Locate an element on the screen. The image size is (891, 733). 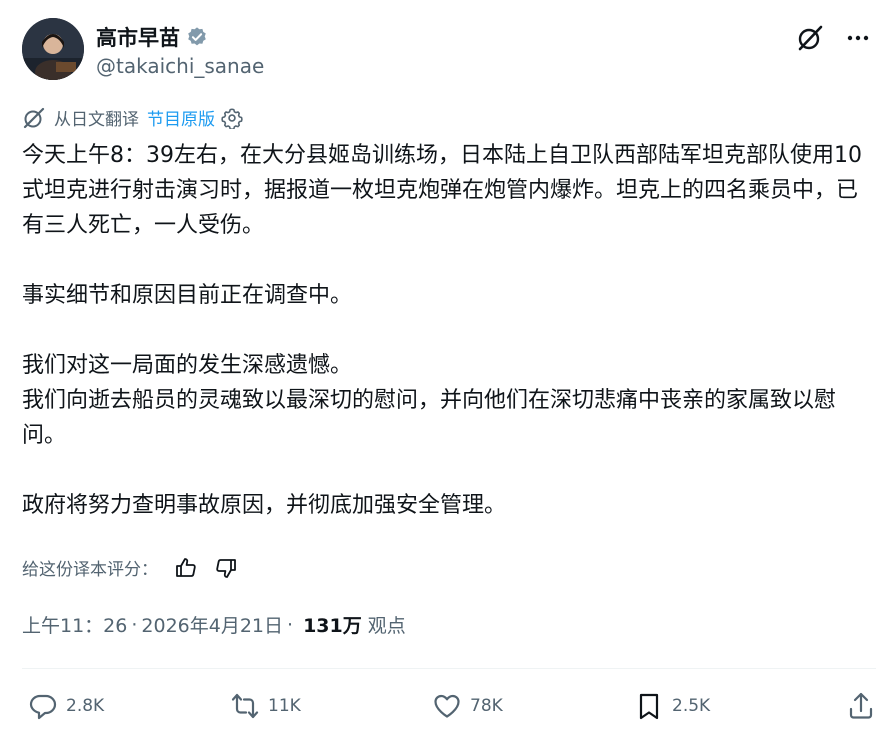
translation-notice: 从日文翻译 节目原版 is located at coordinates (132, 117).